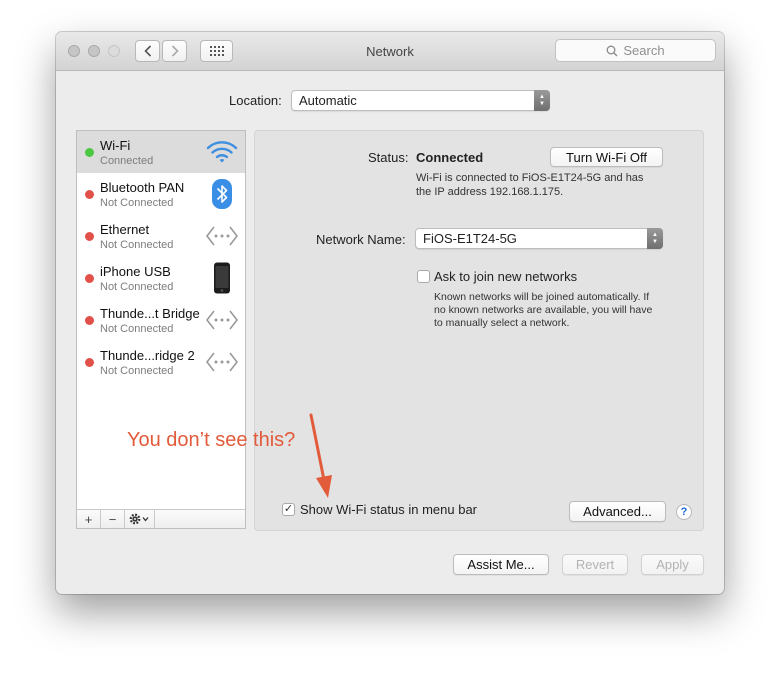 This screenshot has width=780, height=675. Describe the element at coordinates (490, 192) in the screenshot. I see `status-description-line-2: the IP address 192.168.1.175.` at that location.